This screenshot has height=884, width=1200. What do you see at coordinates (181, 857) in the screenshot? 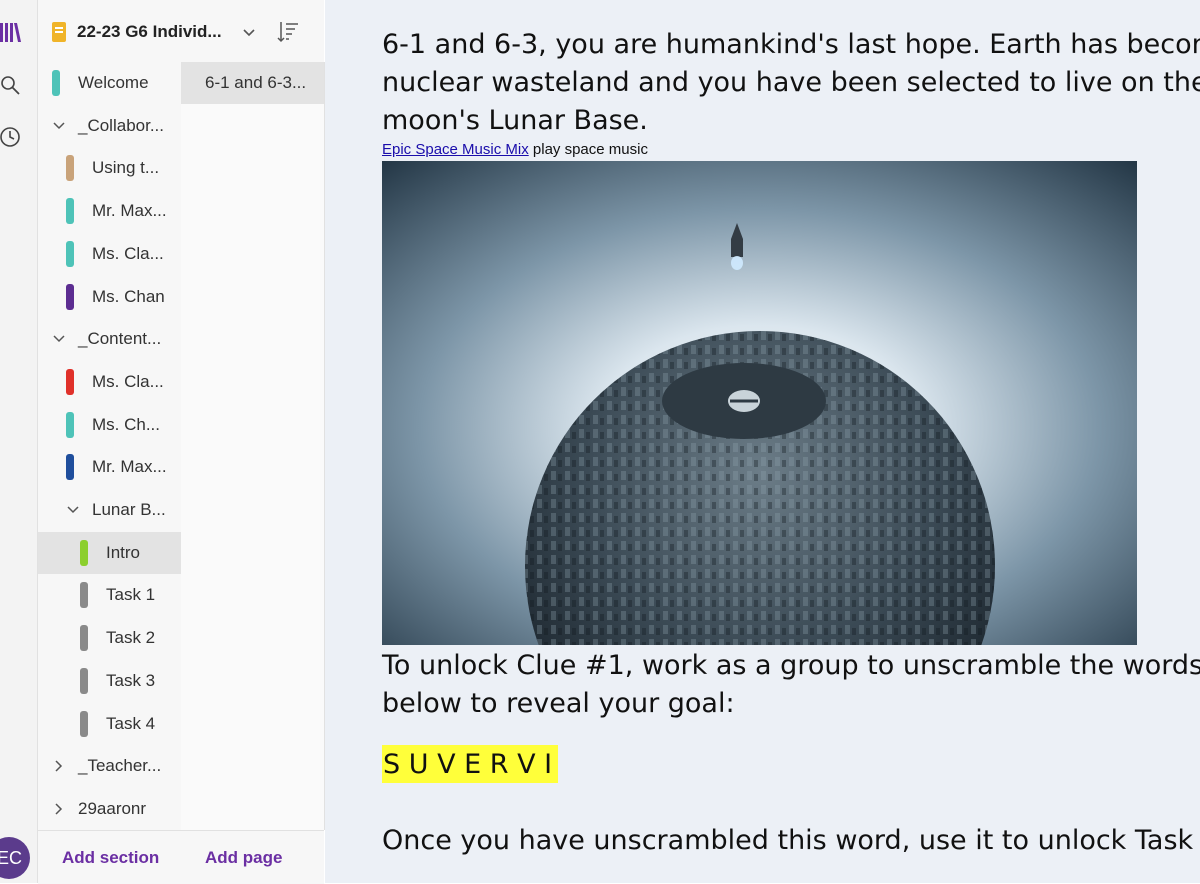
I see `bottom-bar: Add section Add page` at bounding box center [181, 857].